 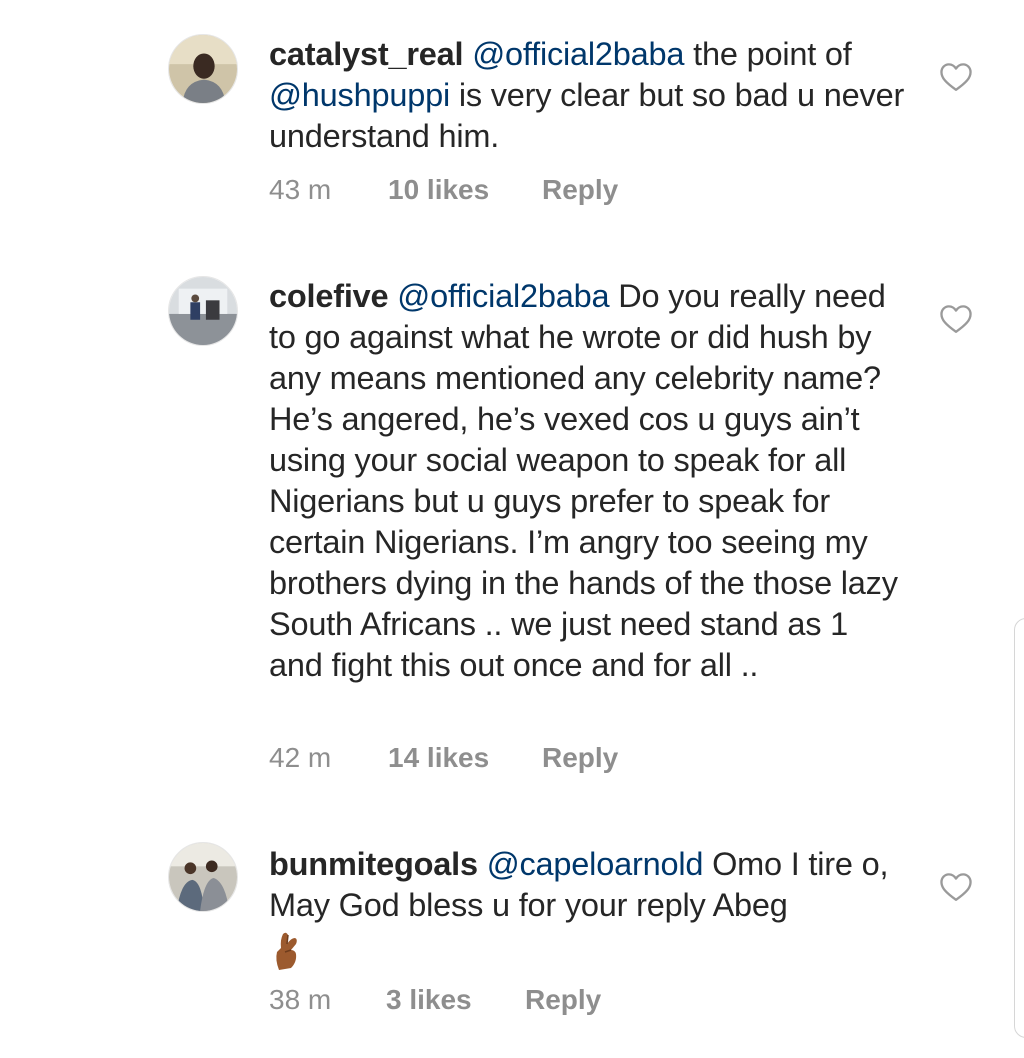 What do you see at coordinates (286, 951) in the screenshot?
I see `crossed-fingers-emoji-icon` at bounding box center [286, 951].